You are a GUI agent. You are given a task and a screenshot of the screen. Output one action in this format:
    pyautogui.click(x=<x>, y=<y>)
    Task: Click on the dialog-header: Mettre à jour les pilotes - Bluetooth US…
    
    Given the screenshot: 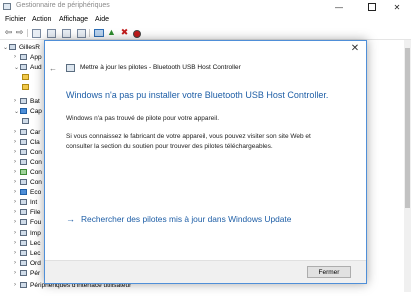 What is the action you would take?
    pyautogui.click(x=160, y=67)
    